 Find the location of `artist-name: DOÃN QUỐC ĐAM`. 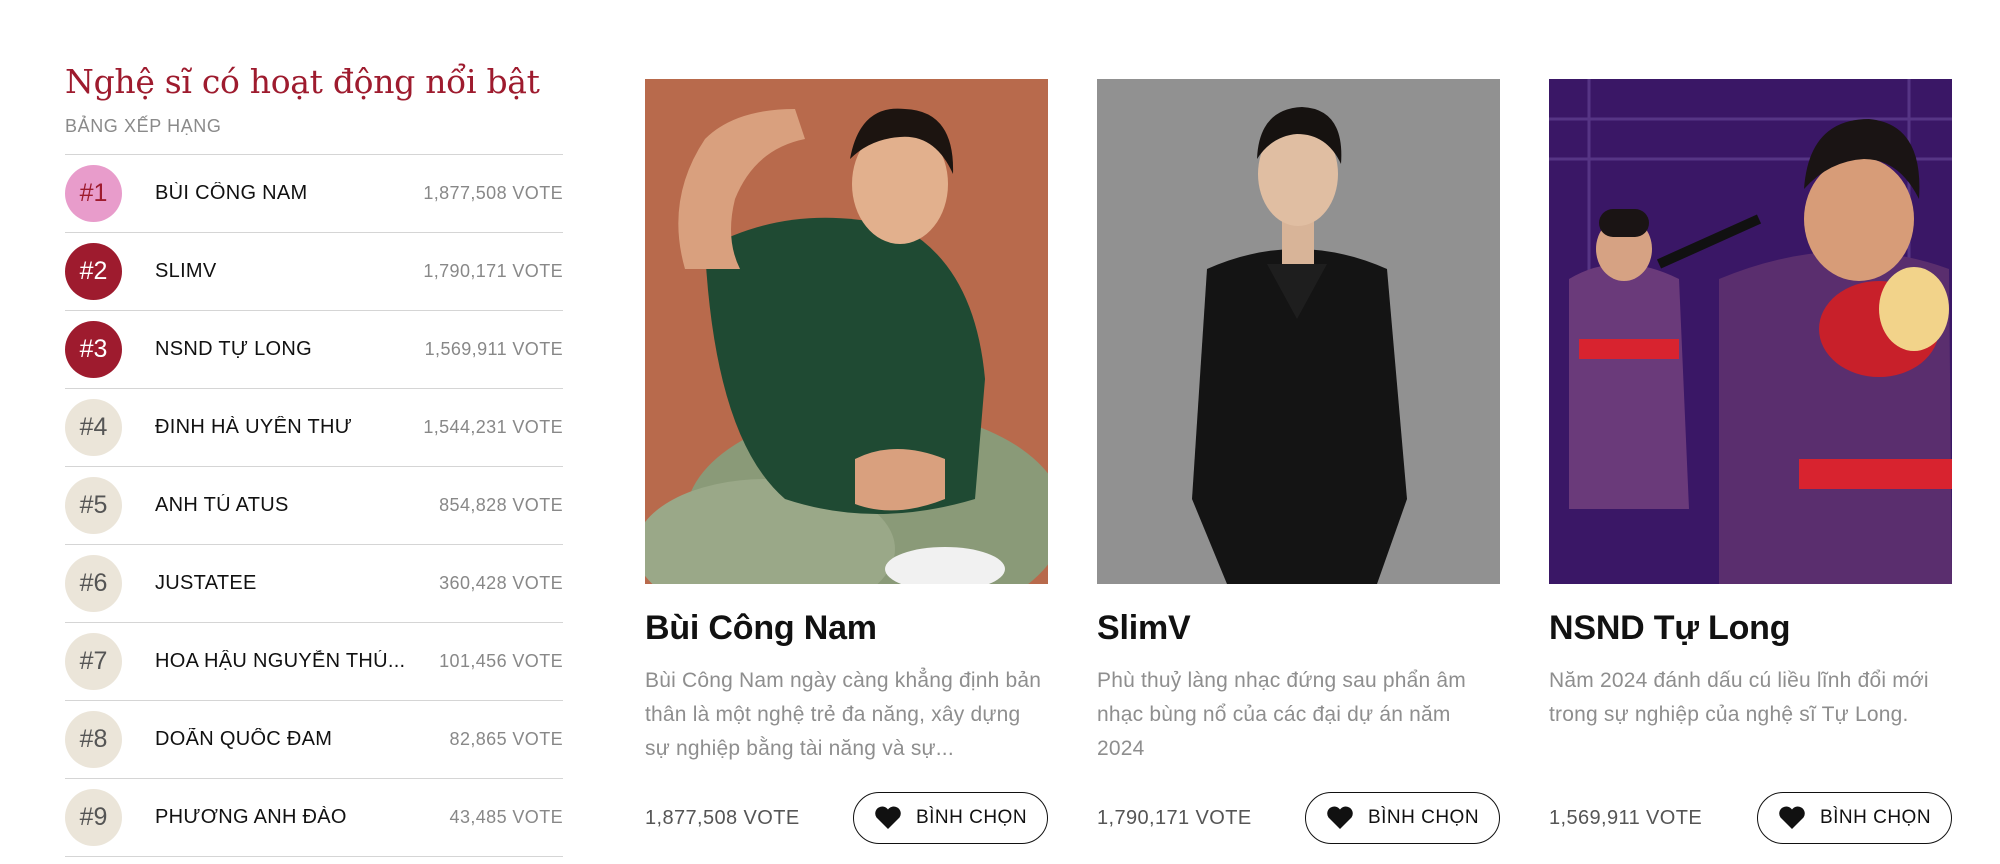

artist-name: DOÃN QUỐC ĐAM is located at coordinates (286, 739).